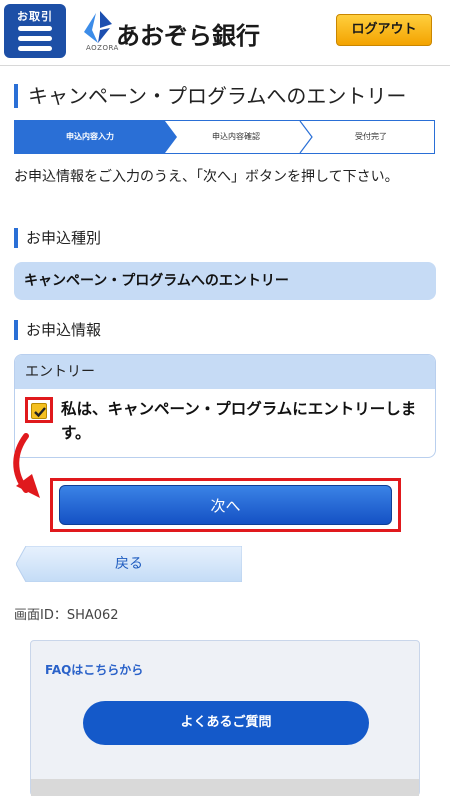 The height and width of the screenshot is (796, 450). Describe the element at coordinates (206, 177) in the screenshot. I see `intro-text: お申込情報をご入力のうえ、「次へ」ボタンを押して下さい。` at that location.